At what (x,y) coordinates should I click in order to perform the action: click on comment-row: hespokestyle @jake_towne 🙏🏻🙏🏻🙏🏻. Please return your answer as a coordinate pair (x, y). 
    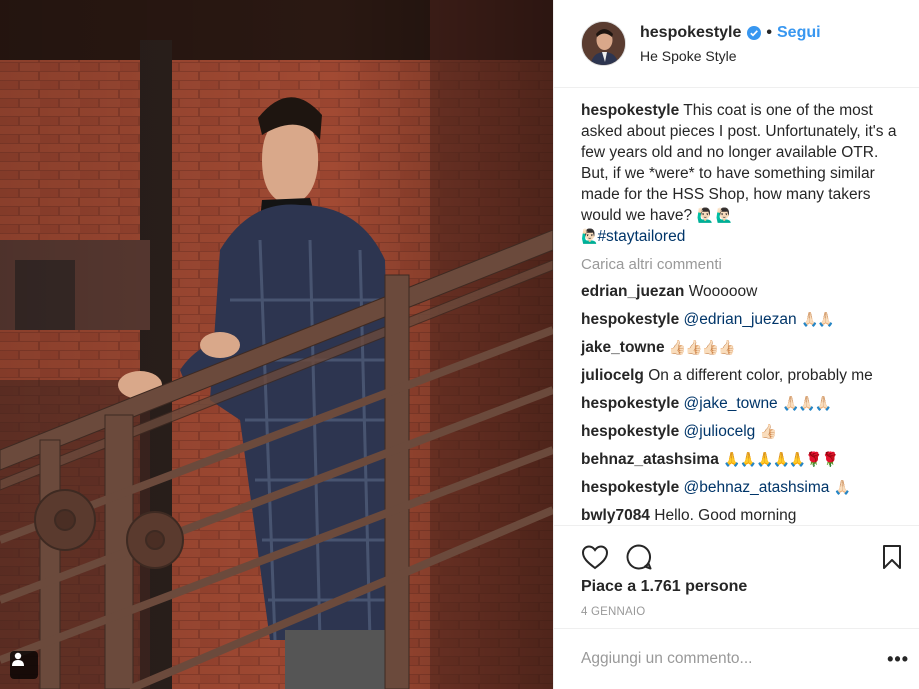
    Looking at the image, I should click on (743, 403).